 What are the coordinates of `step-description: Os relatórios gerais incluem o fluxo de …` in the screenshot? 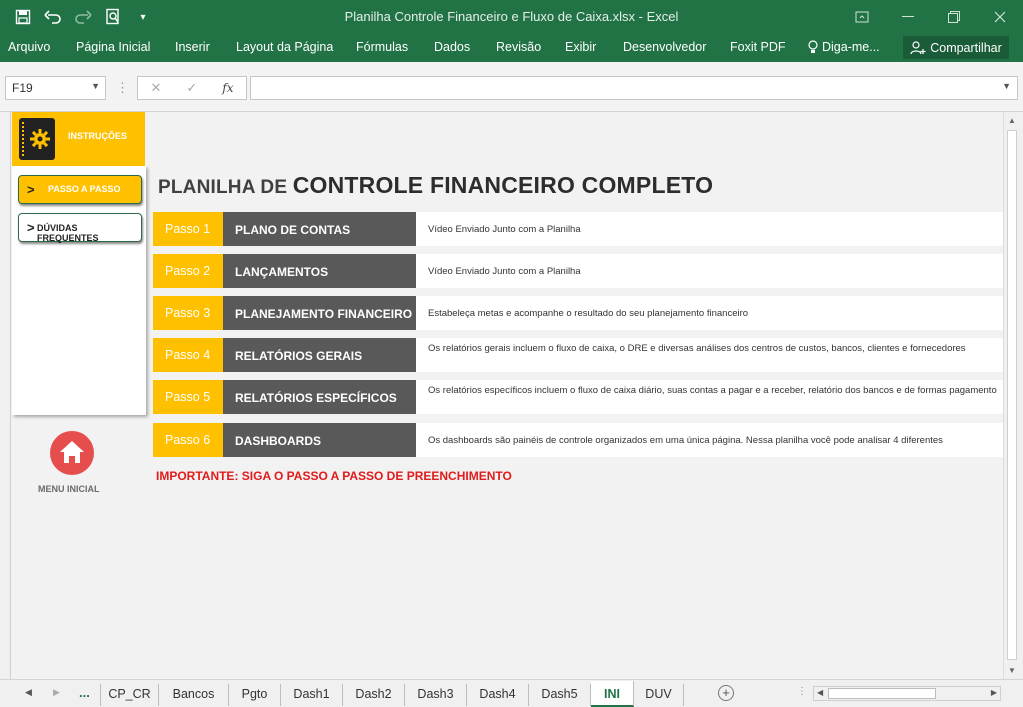 It's located at (709, 355).